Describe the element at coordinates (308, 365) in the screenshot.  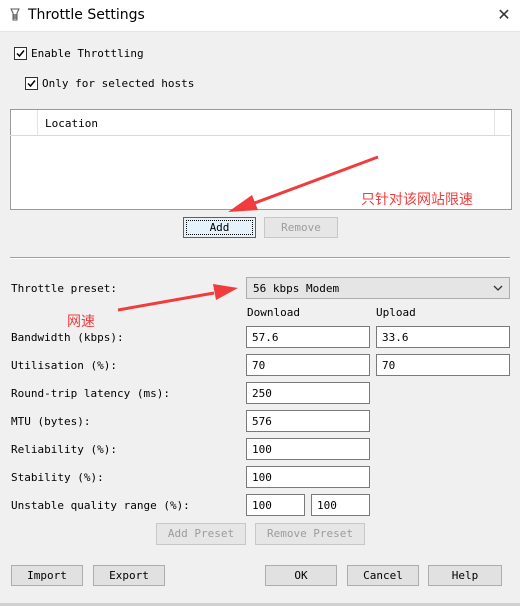
I see `utilisation-download-input: 70` at that location.